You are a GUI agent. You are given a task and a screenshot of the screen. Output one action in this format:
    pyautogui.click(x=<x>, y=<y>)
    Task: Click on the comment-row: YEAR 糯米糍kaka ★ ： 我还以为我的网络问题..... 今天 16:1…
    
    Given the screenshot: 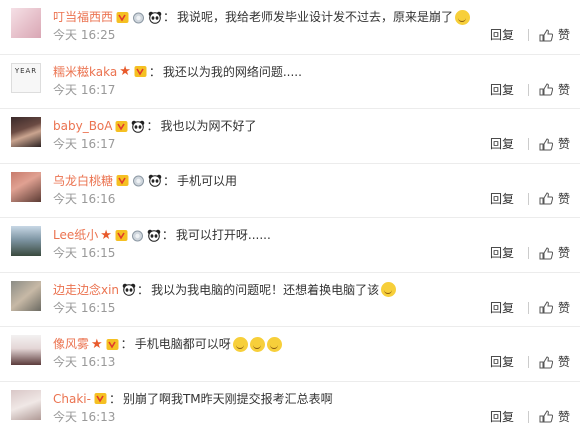 What is the action you would take?
    pyautogui.click(x=290, y=82)
    